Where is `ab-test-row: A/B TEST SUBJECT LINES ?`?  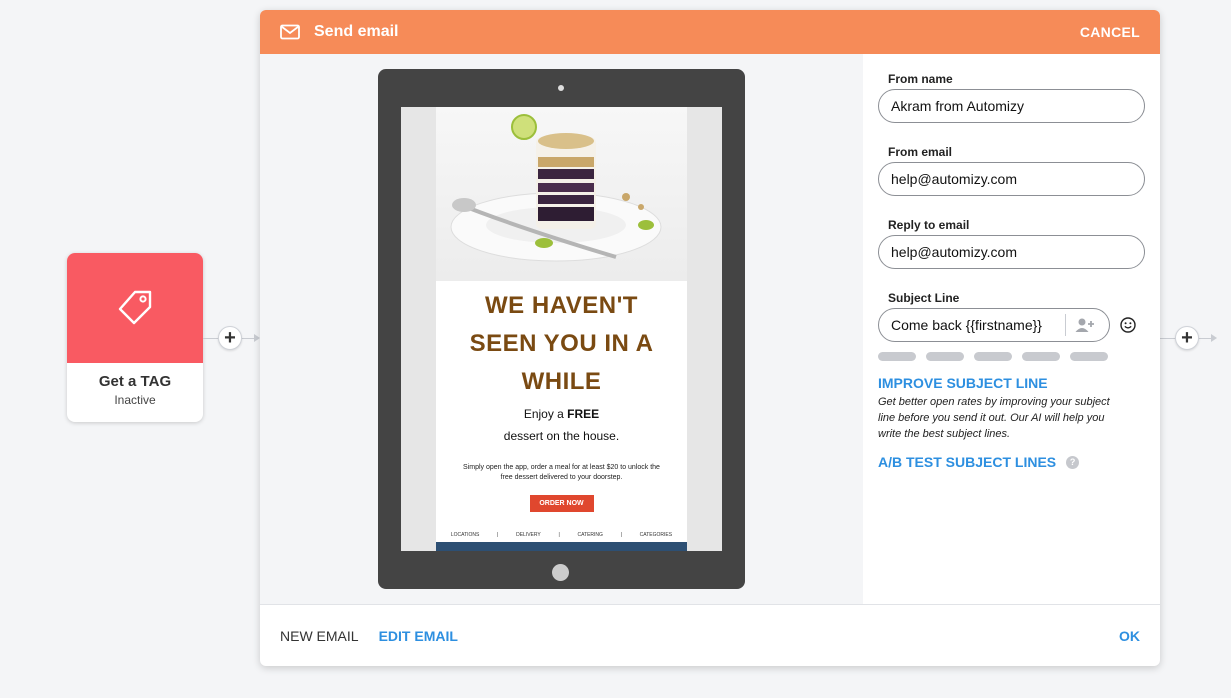 ab-test-row: A/B TEST SUBJECT LINES ? is located at coordinates (1011, 462).